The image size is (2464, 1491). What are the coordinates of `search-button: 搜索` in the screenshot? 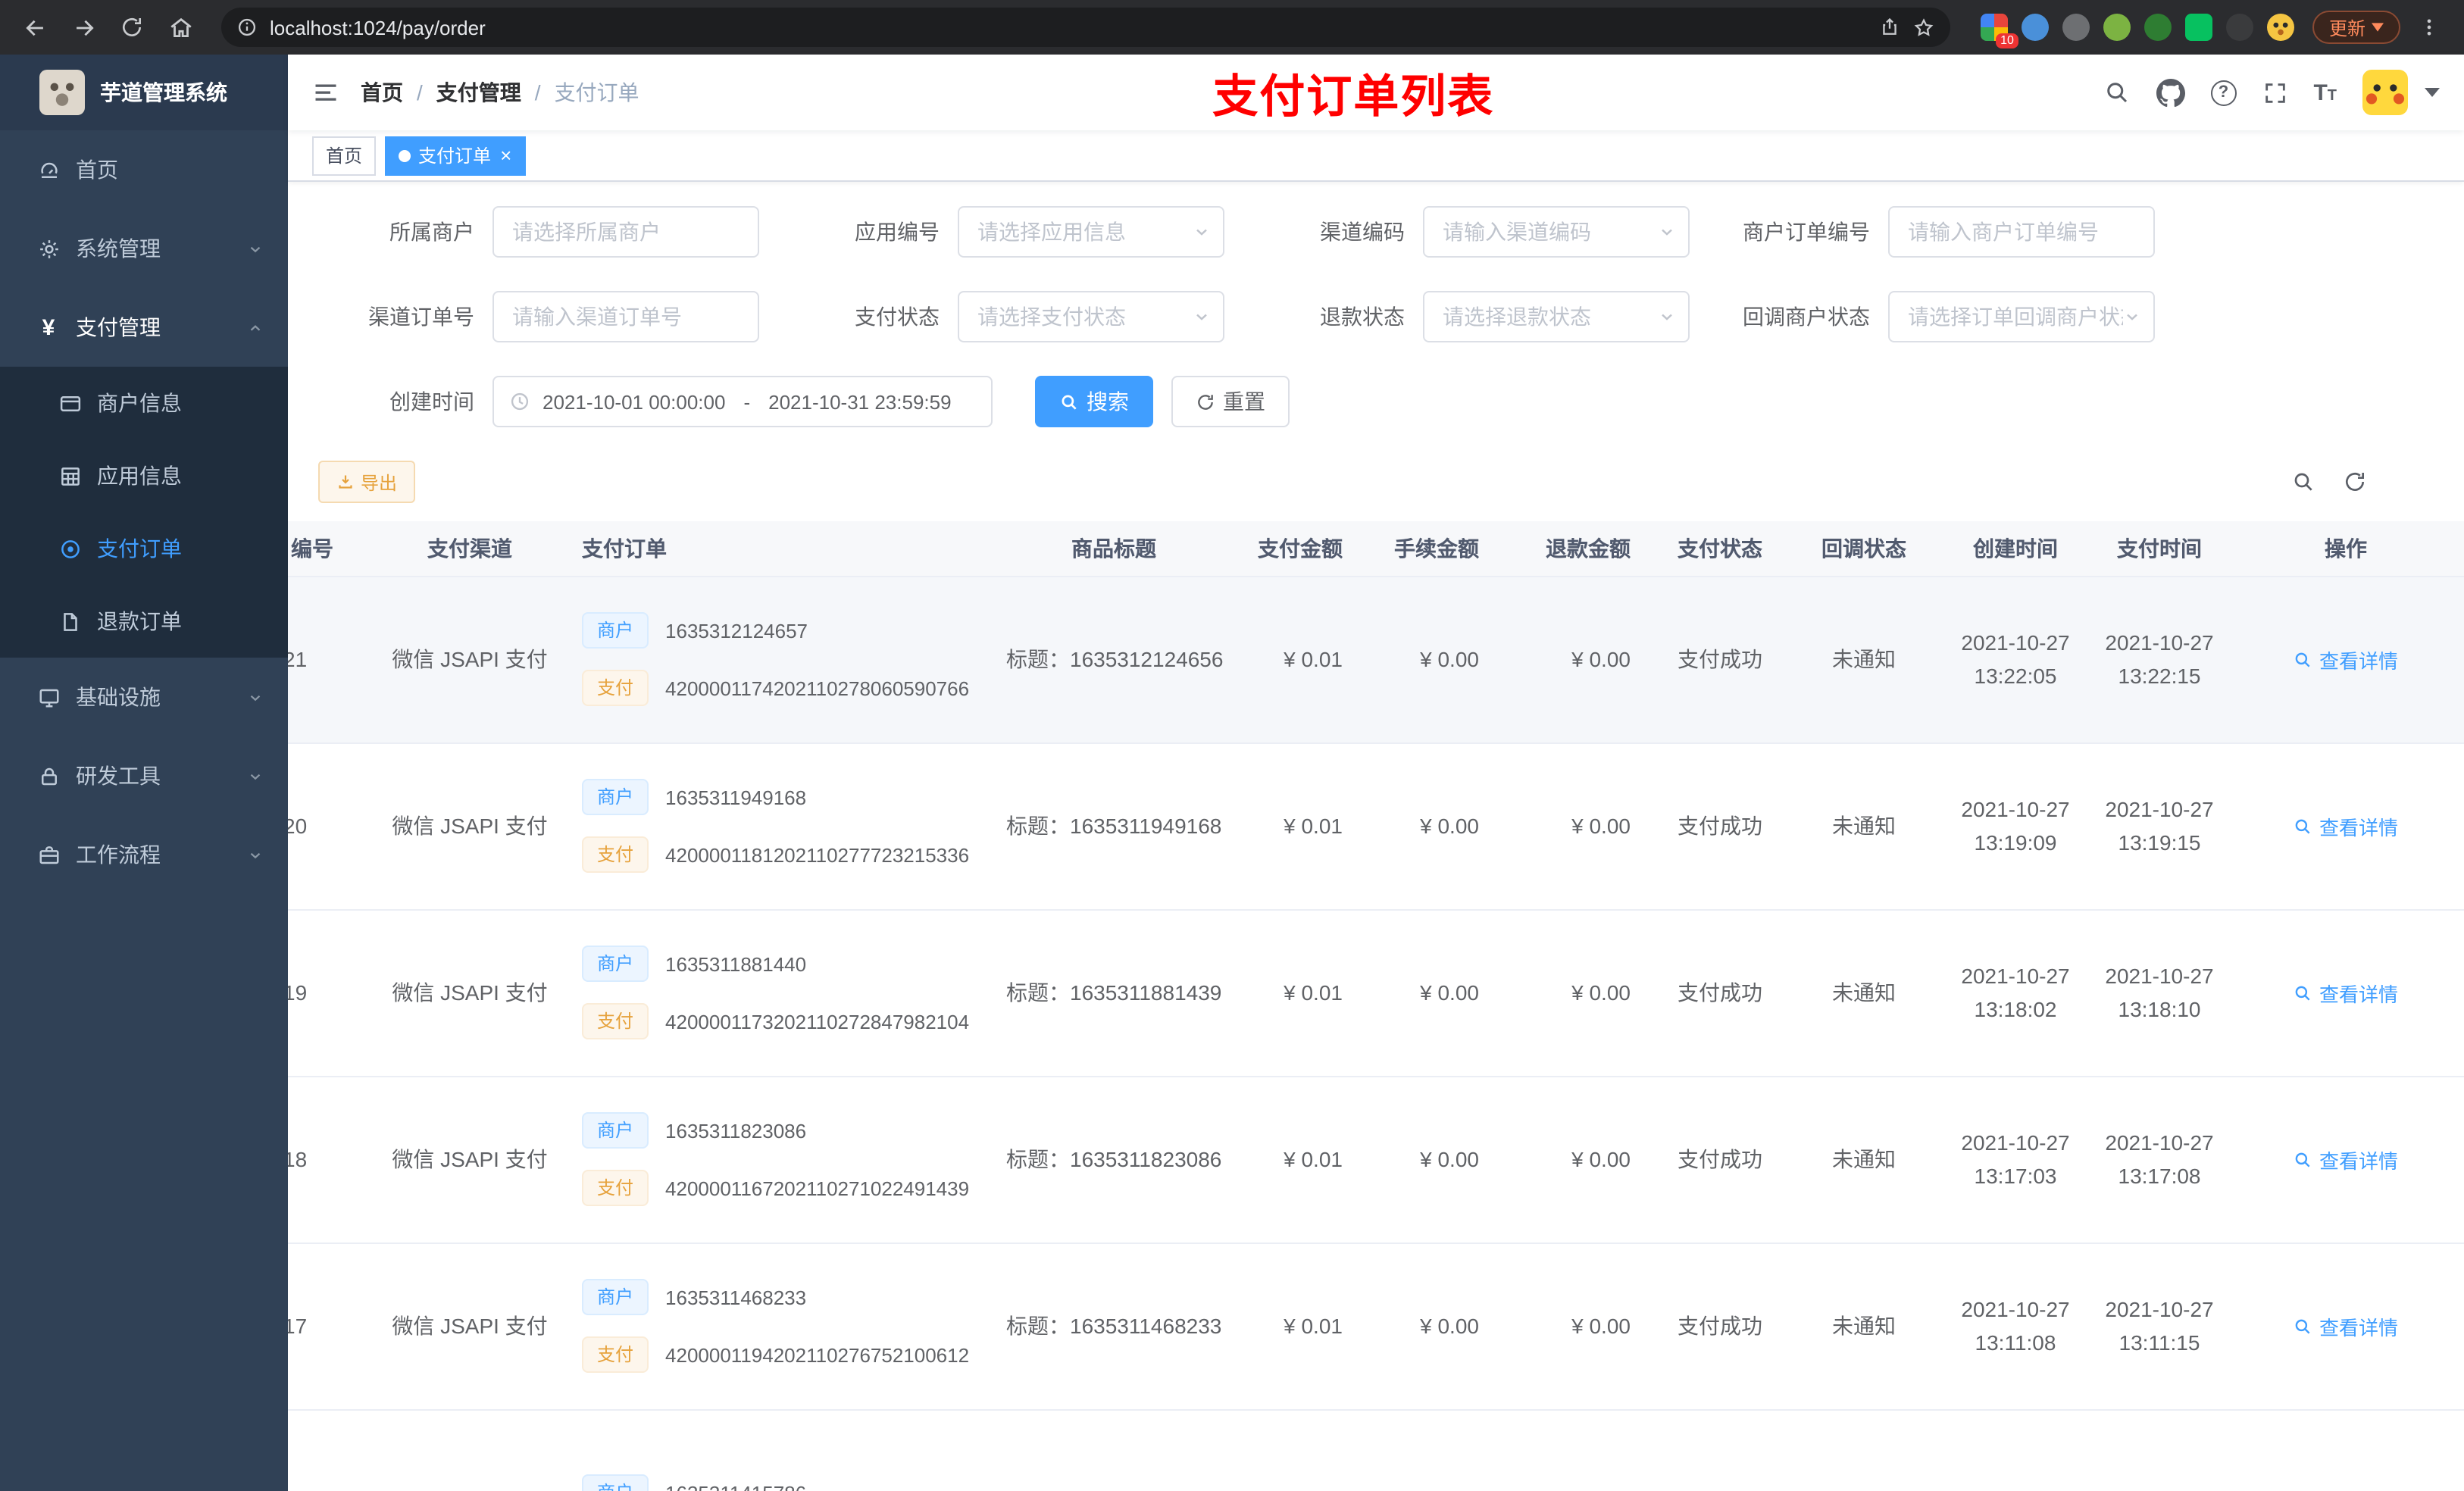 It's located at (1094, 401).